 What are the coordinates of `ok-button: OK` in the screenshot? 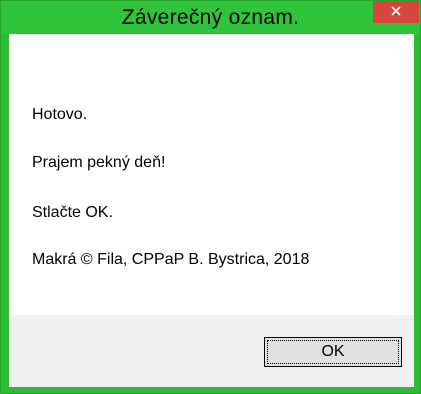 It's located at (333, 352).